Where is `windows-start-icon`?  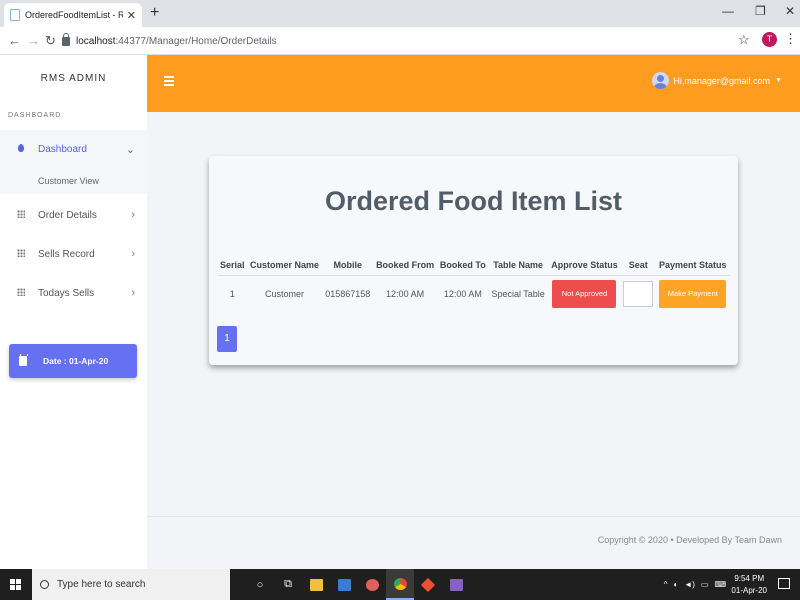 windows-start-icon is located at coordinates (15, 584).